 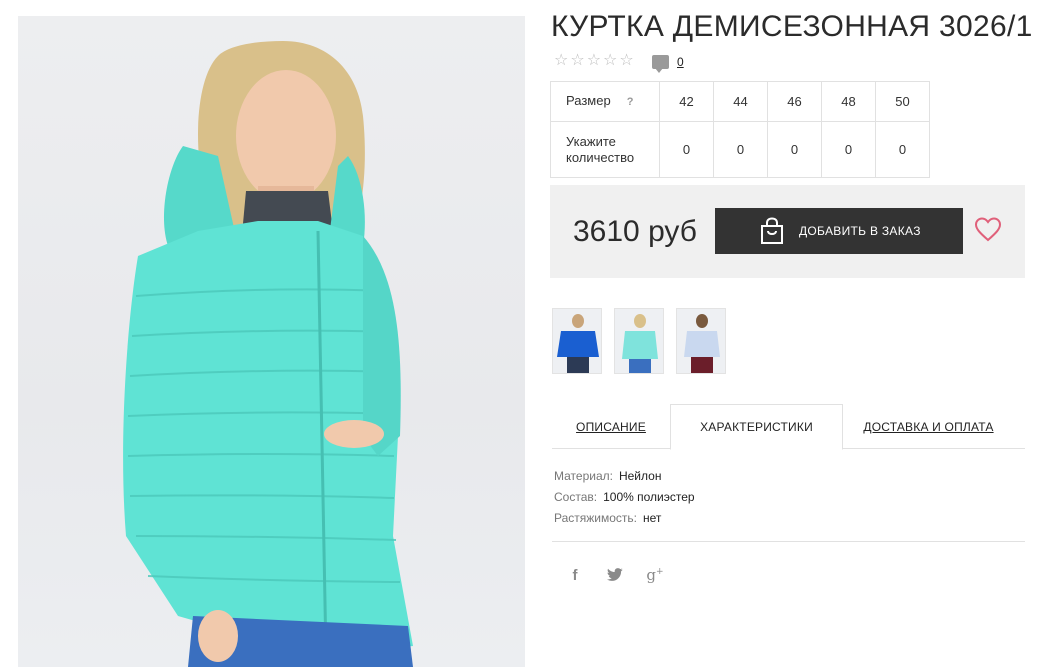 What do you see at coordinates (611, 426) in the screenshot?
I see `tab-description: ОПИСАНИЕ` at bounding box center [611, 426].